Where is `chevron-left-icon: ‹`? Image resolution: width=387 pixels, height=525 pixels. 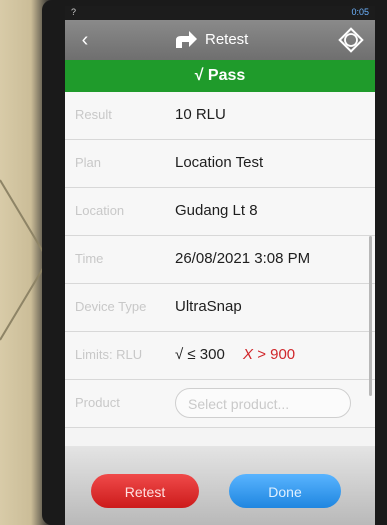 chevron-left-icon: ‹ is located at coordinates (85, 40).